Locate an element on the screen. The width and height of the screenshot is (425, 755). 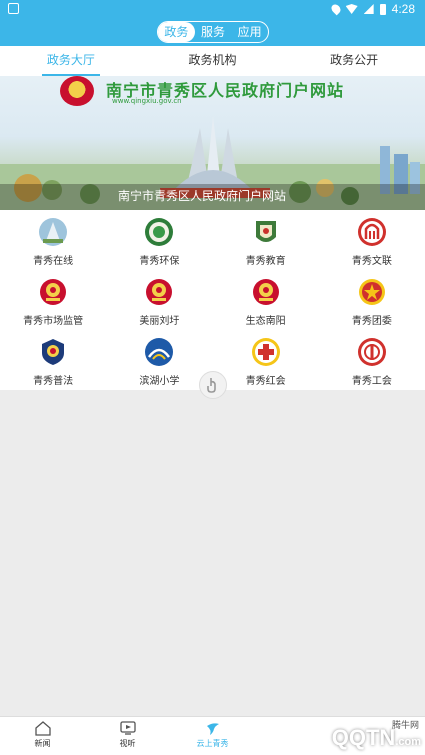
bird-icon is located at coordinates (212, 729).